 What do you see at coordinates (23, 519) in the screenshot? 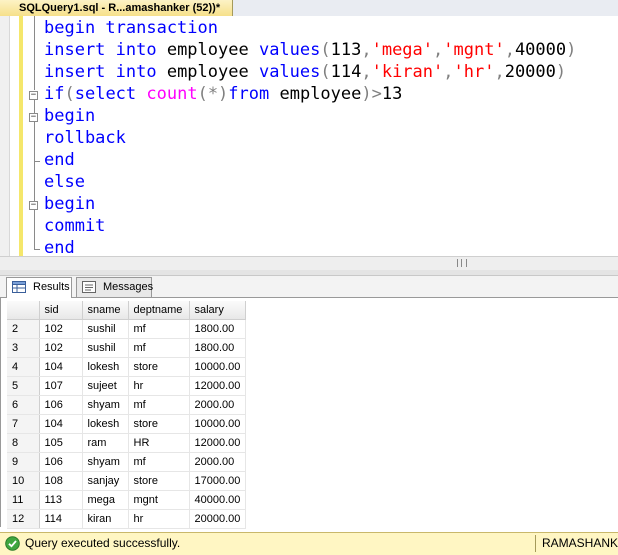
I see `row-number-cell: 12` at bounding box center [23, 519].